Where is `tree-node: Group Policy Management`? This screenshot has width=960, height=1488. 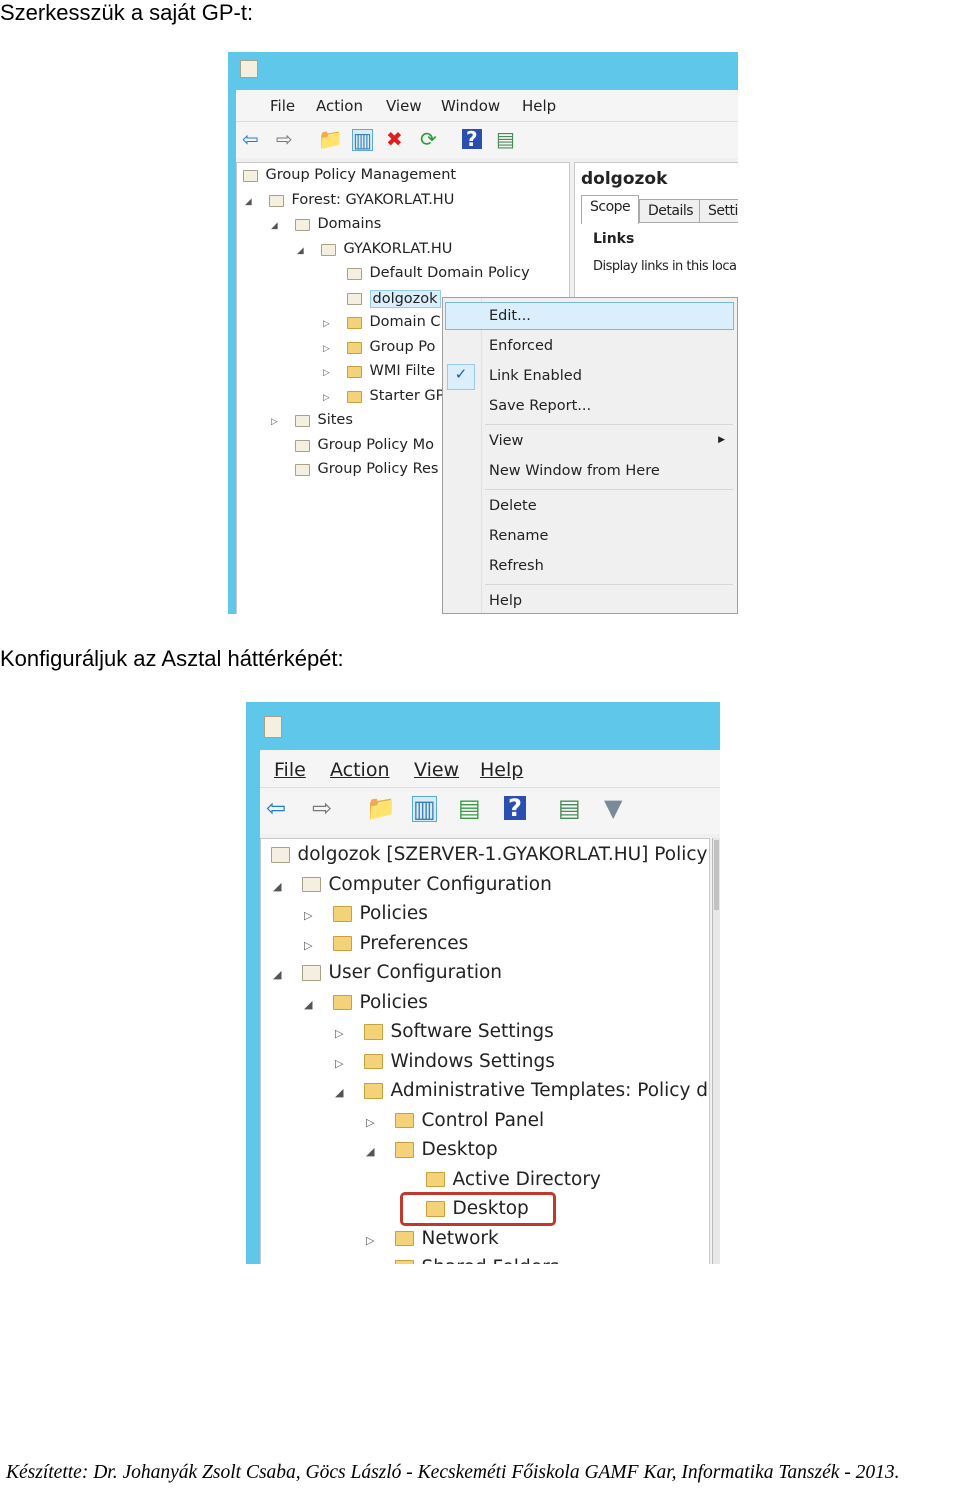 tree-node: Group Policy Management is located at coordinates (361, 175).